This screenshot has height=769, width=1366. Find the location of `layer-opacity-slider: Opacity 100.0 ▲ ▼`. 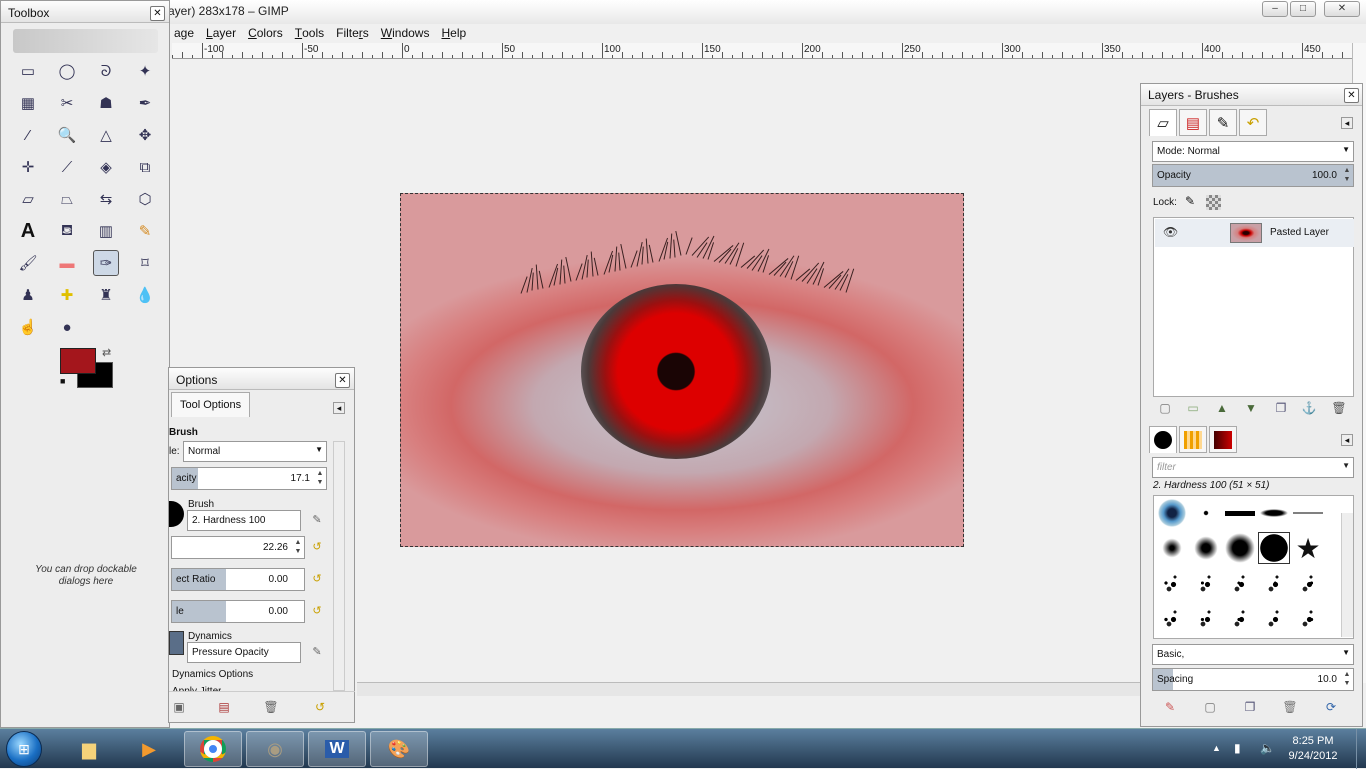

layer-opacity-slider: Opacity 100.0 ▲ ▼ is located at coordinates (1253, 175).